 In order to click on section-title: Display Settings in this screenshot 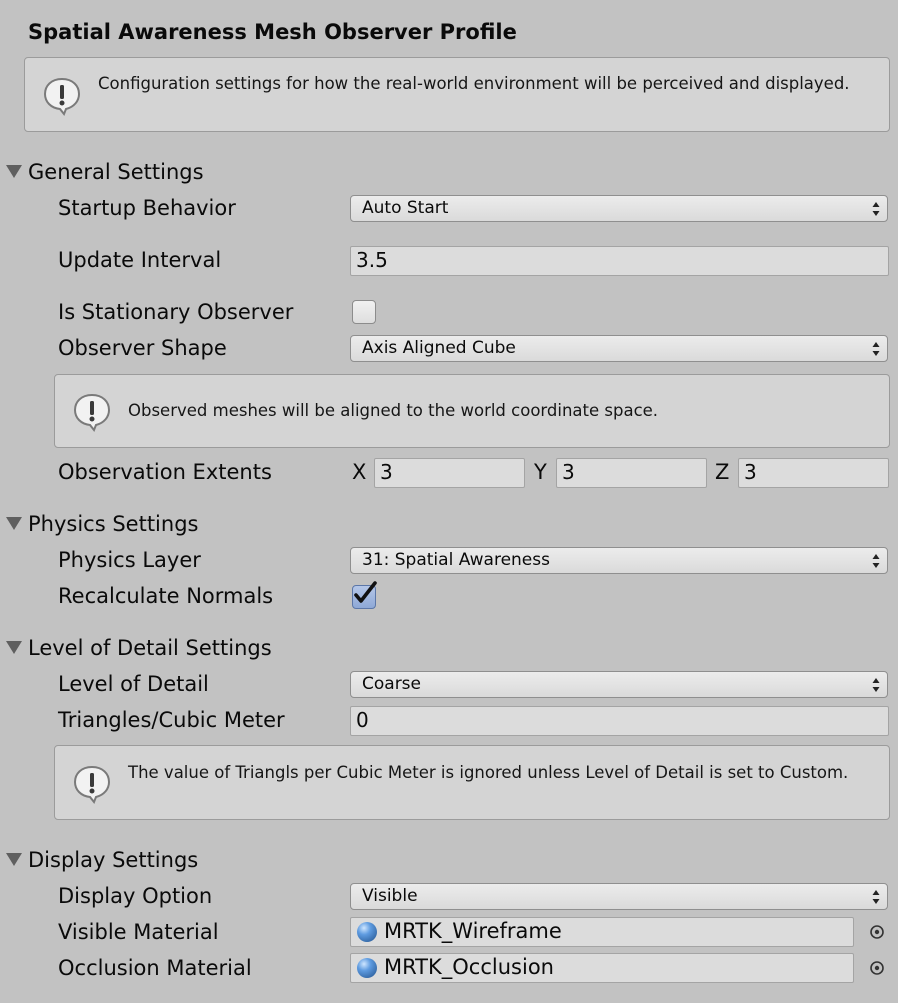, I will do `click(113, 860)`.